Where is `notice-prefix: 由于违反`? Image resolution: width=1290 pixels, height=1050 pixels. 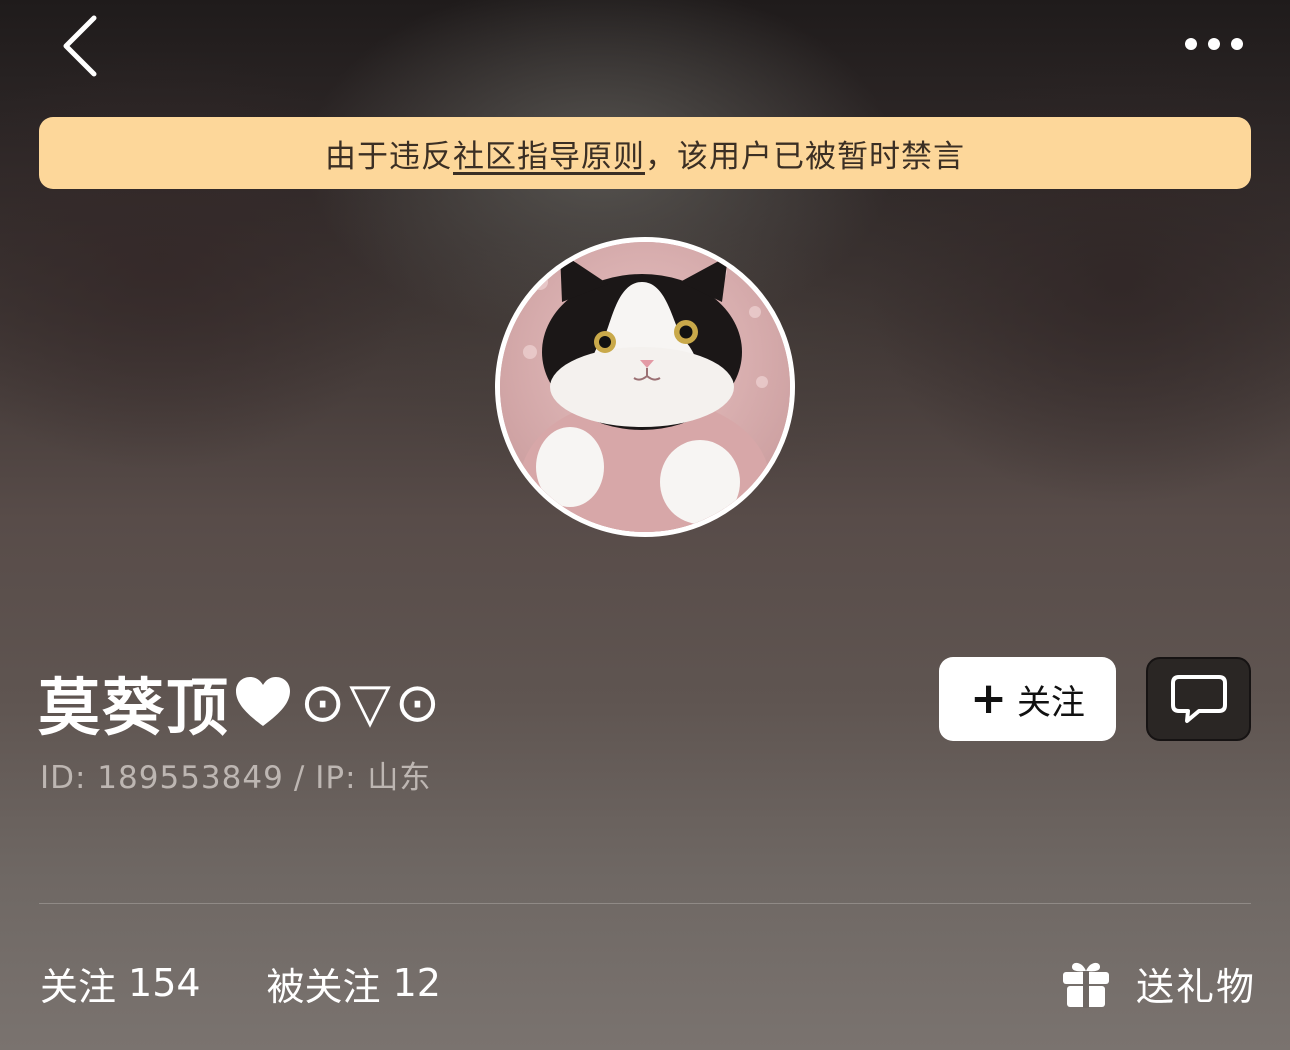
notice-prefix: 由于违反 is located at coordinates (389, 156).